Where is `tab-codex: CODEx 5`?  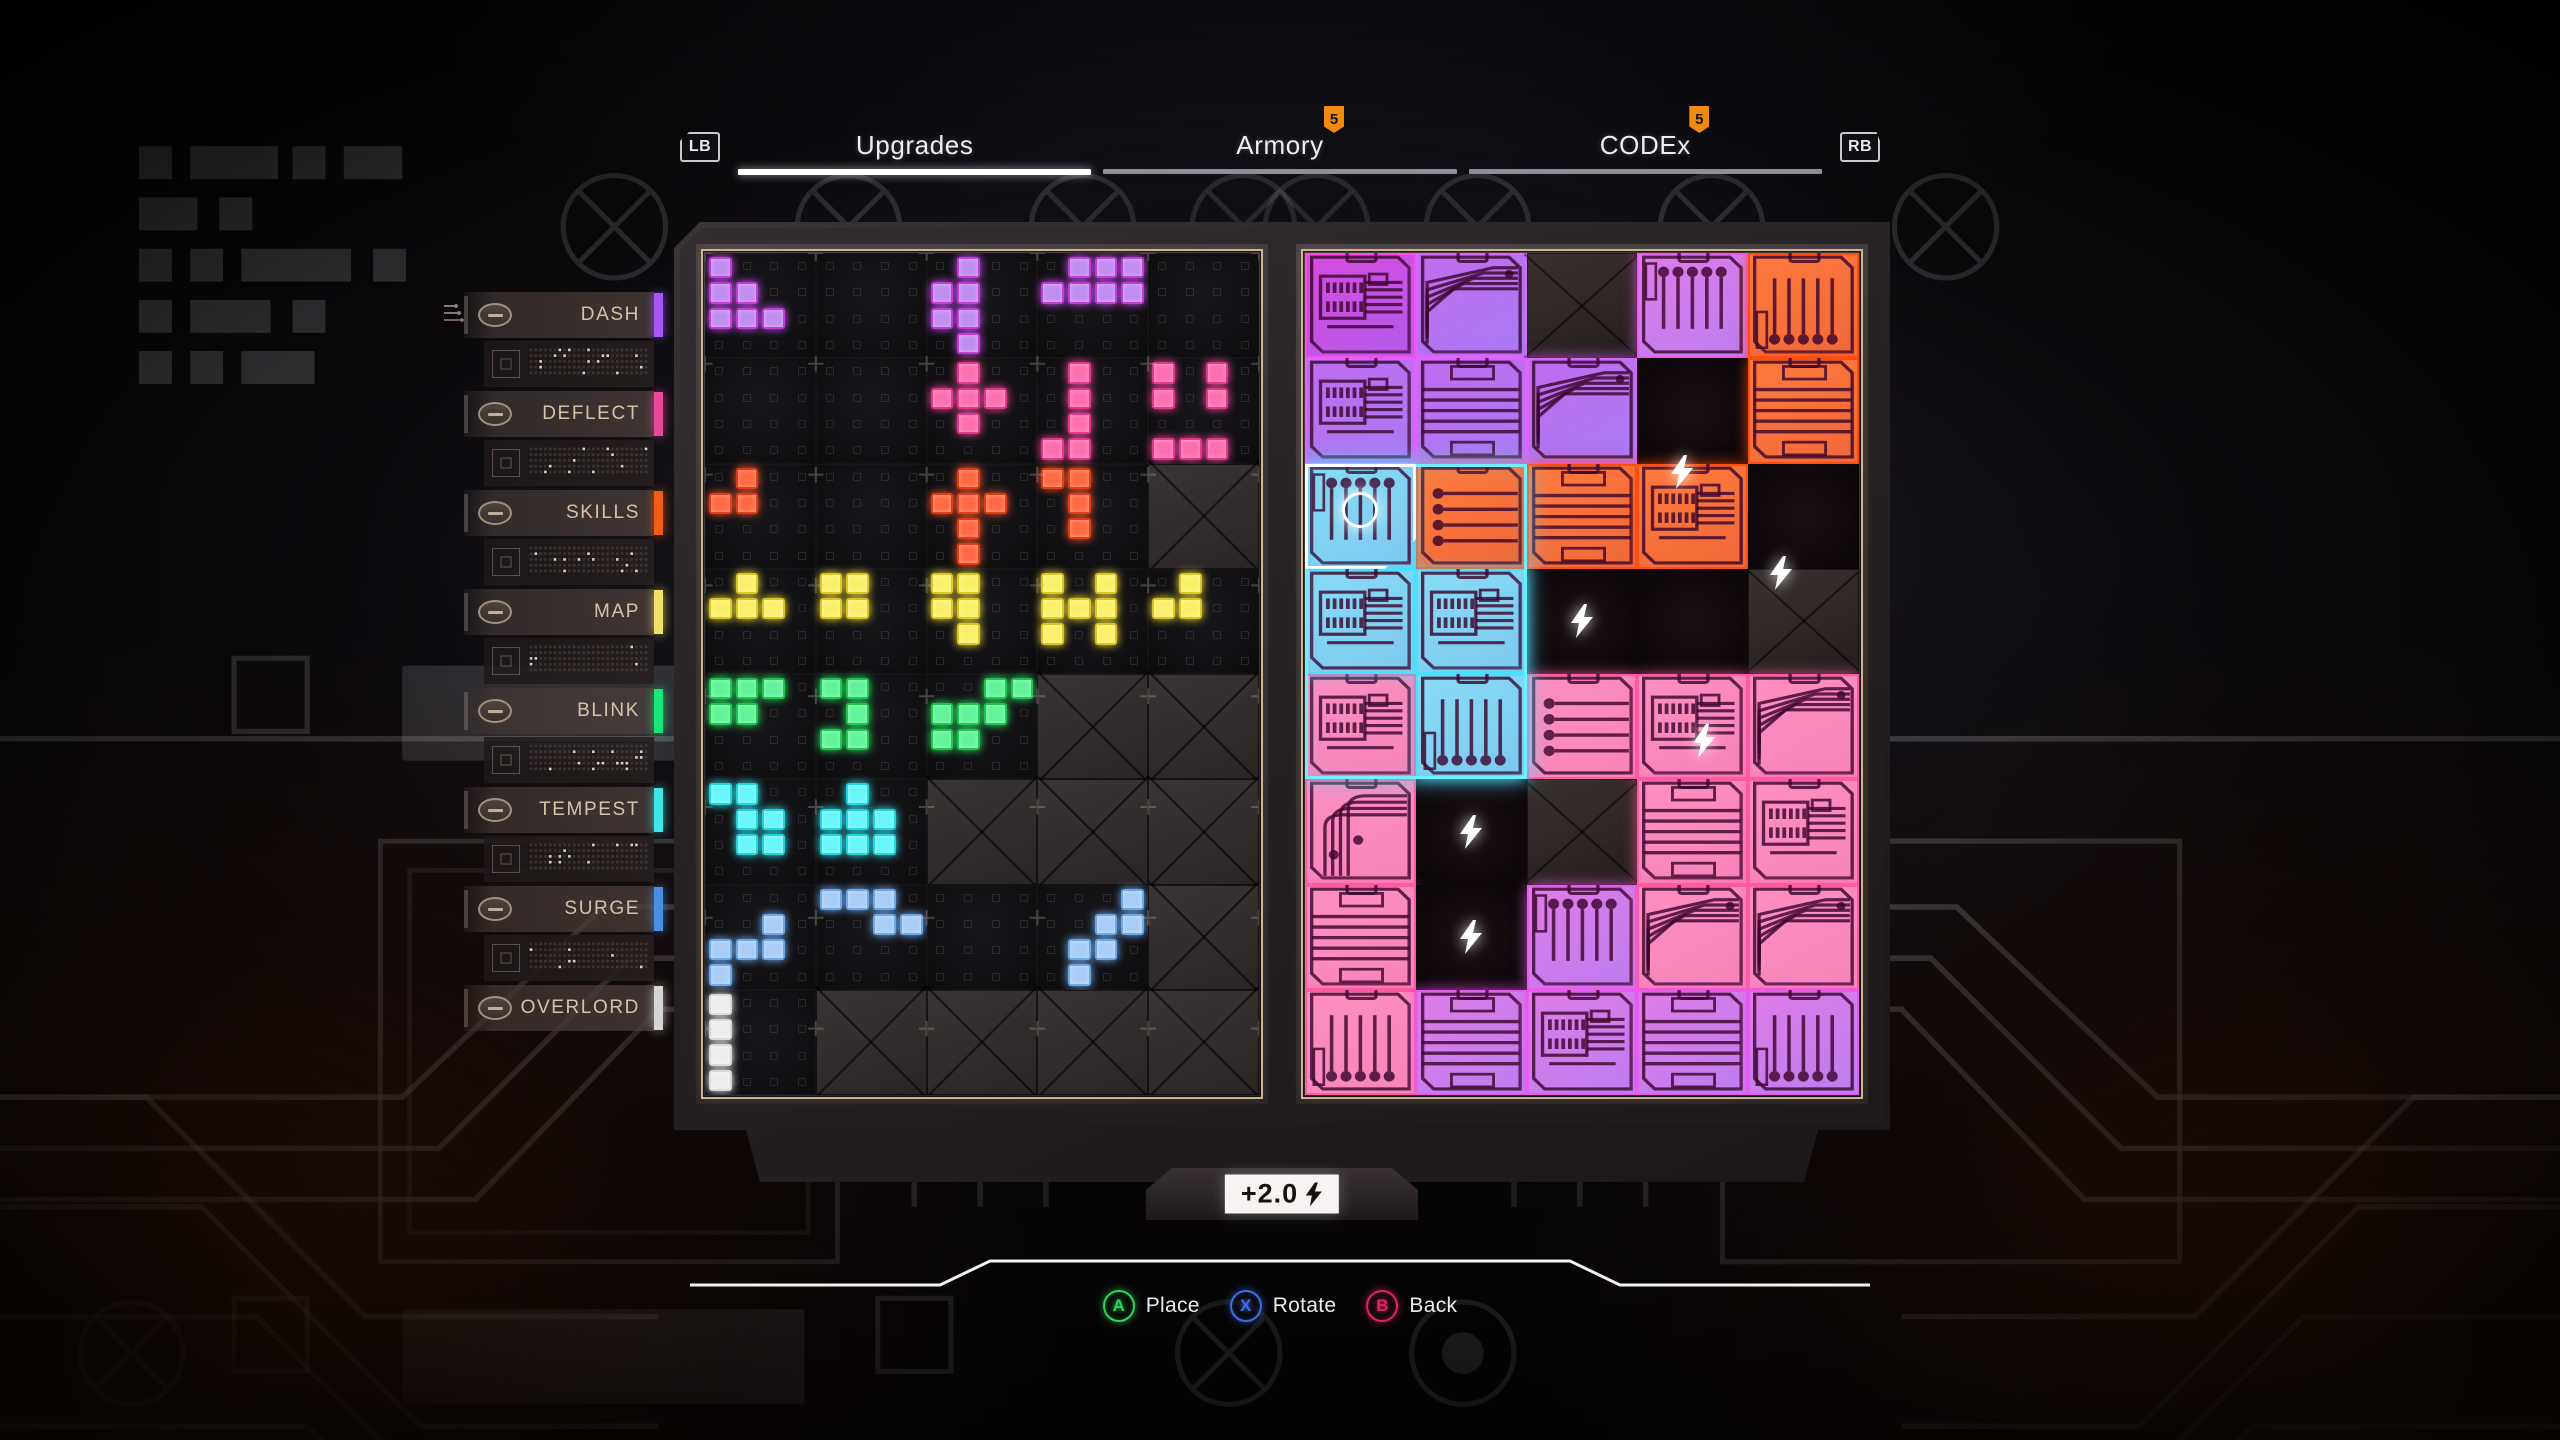
tab-codex: CODEx 5 is located at coordinates (1645, 140).